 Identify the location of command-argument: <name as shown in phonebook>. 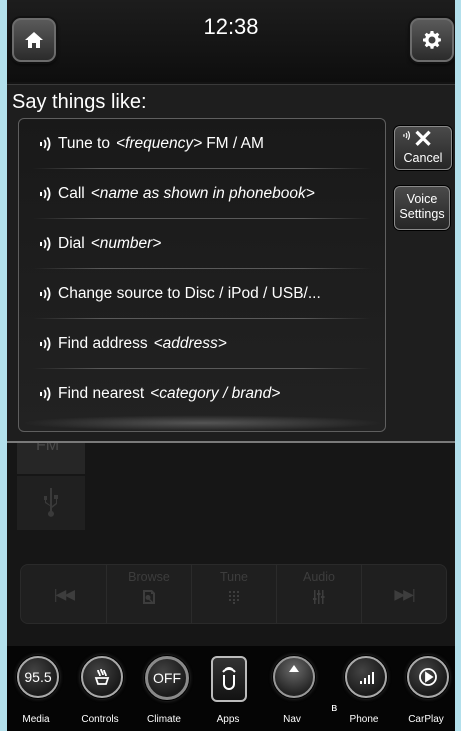
(202, 193).